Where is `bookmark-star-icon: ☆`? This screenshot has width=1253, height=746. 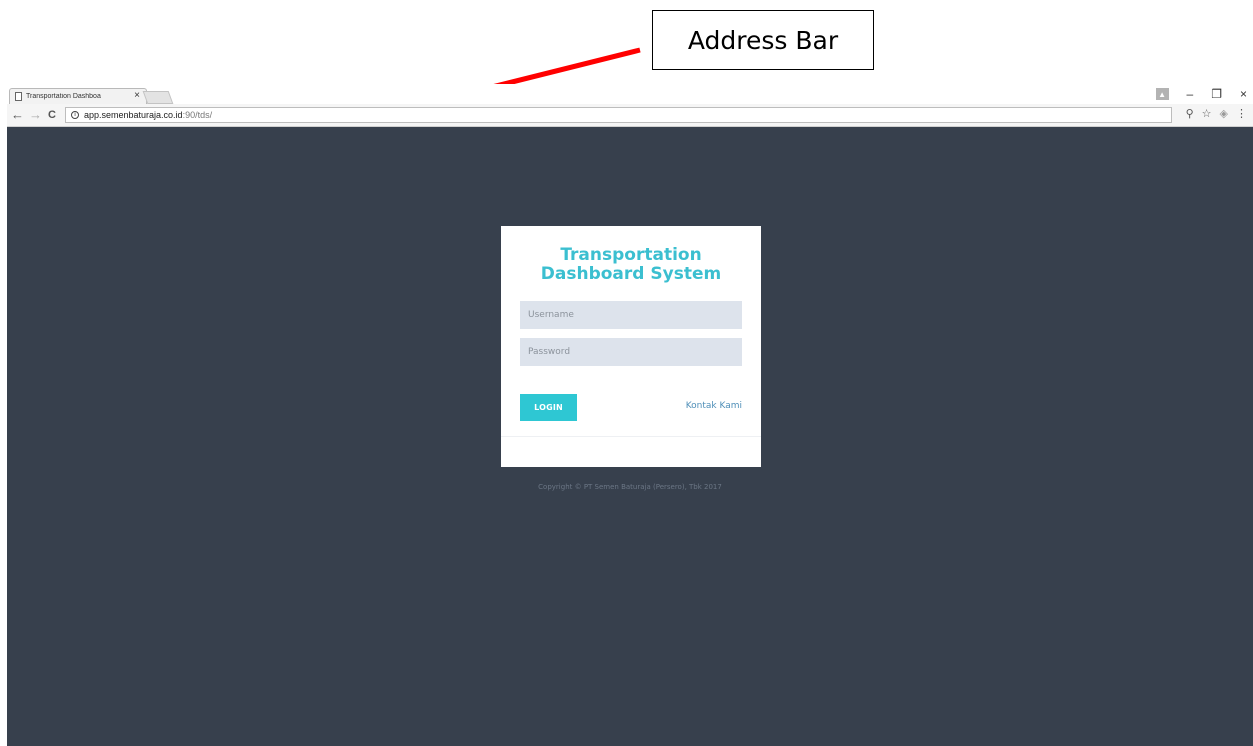
bookmark-star-icon: ☆ is located at coordinates (1207, 113).